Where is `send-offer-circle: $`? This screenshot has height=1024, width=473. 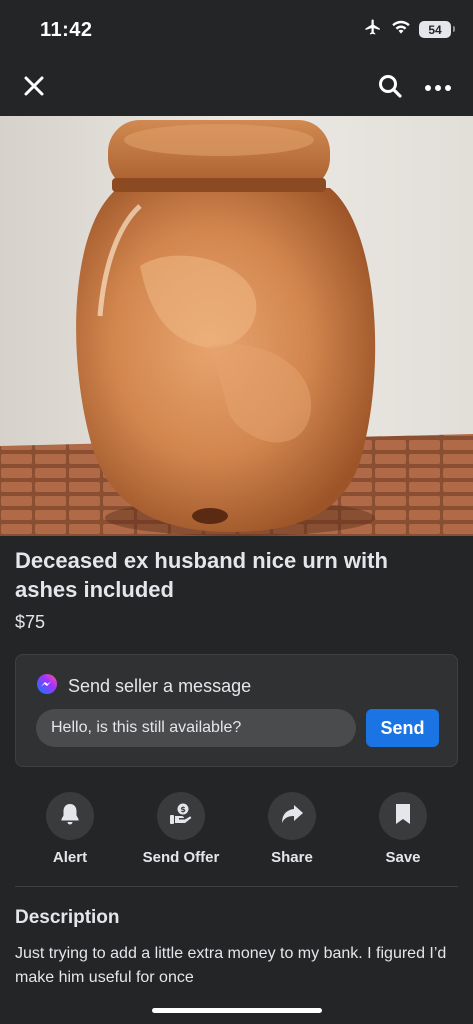 send-offer-circle: $ is located at coordinates (181, 816).